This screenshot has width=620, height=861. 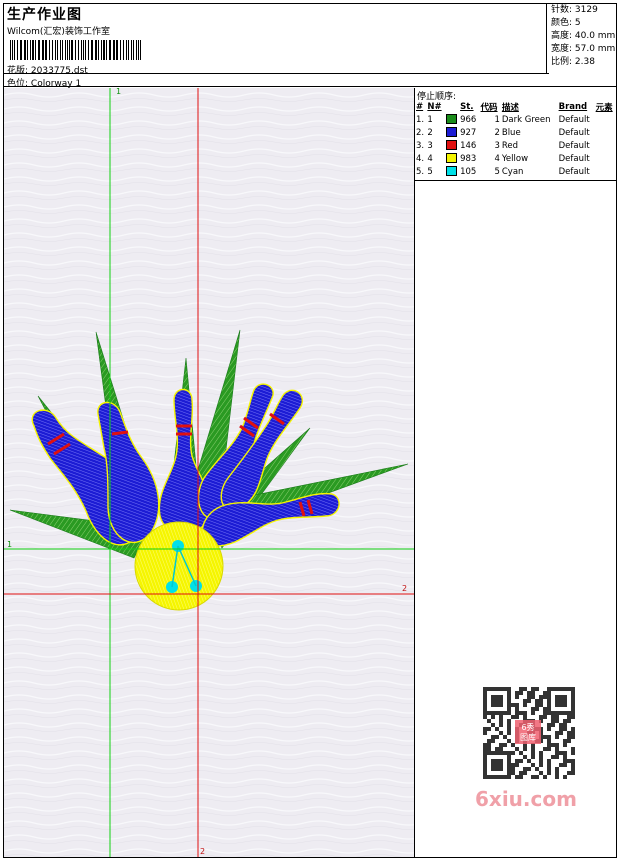 What do you see at coordinates (573, 62) in the screenshot?
I see `design-scale: 比例: 2.38` at bounding box center [573, 62].